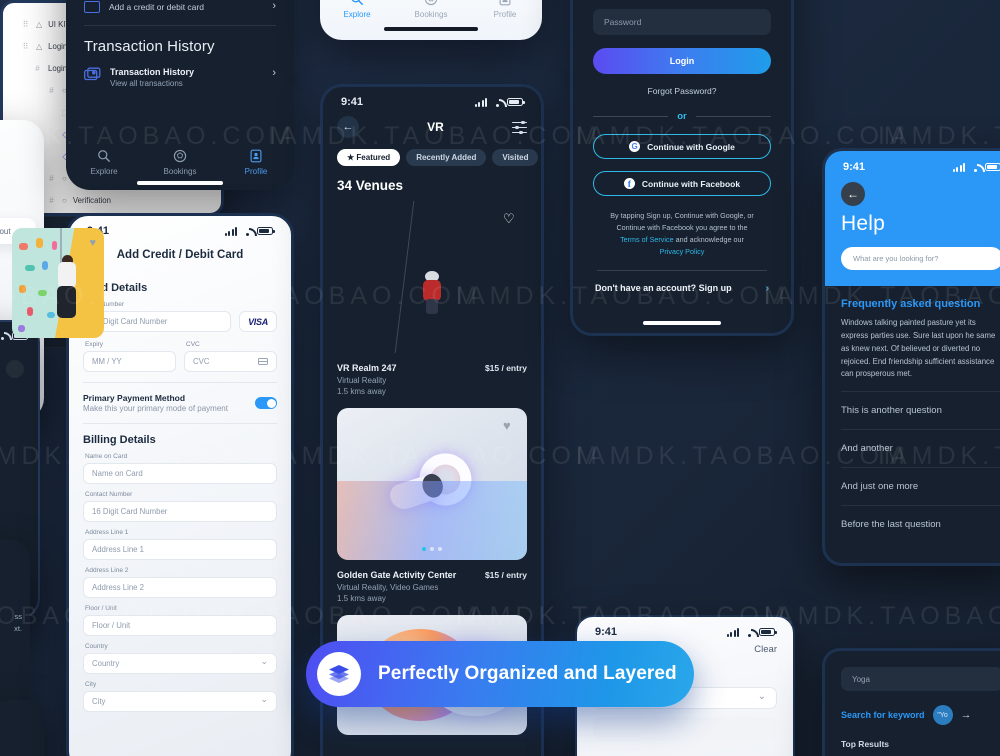 The width and height of the screenshot is (1000, 756). Describe the element at coordinates (682, 251) in the screenshot. I see `privacy-policy-link: Privacy Policy` at that location.